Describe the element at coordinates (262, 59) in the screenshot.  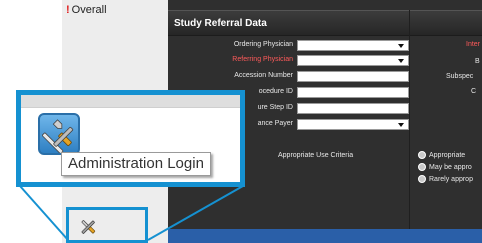
I see `referring-physician-label: Referring Physician` at that location.